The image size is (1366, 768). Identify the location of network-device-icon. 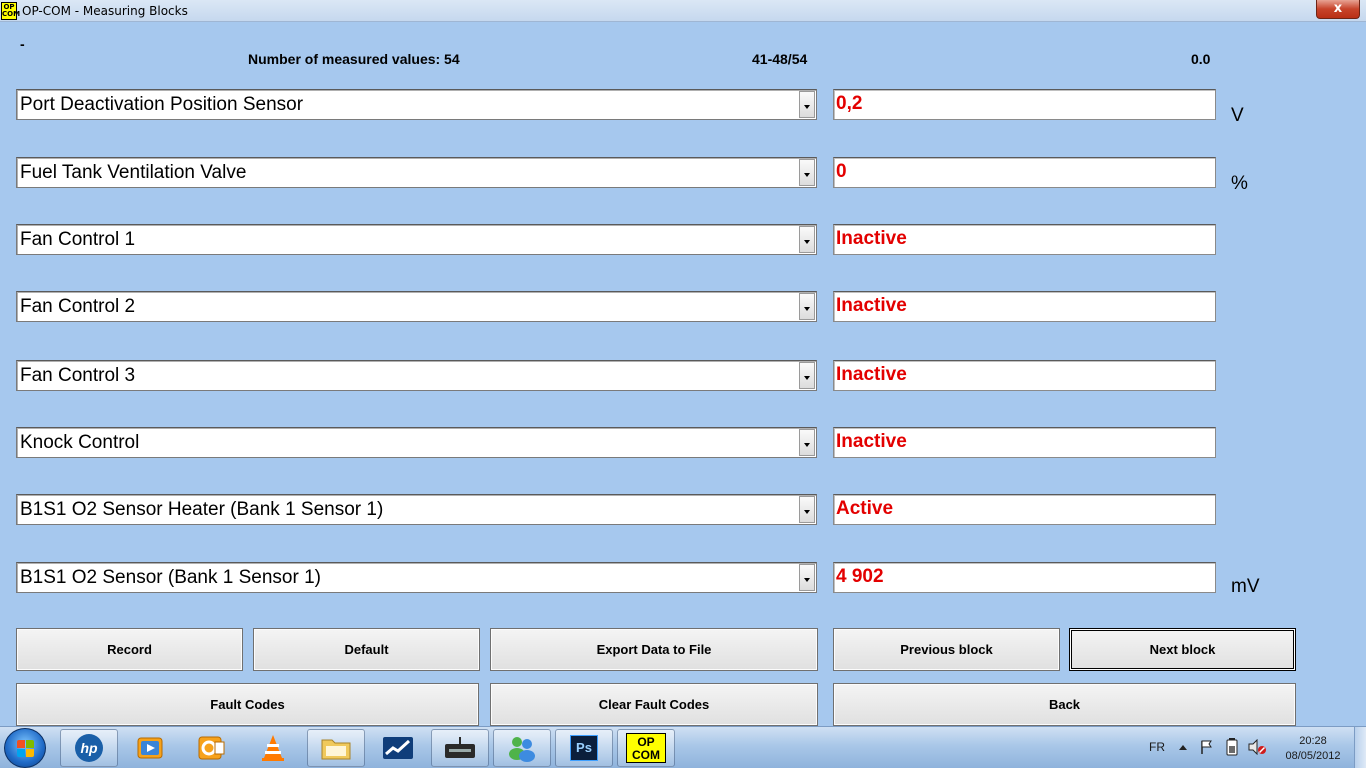
(460, 747).